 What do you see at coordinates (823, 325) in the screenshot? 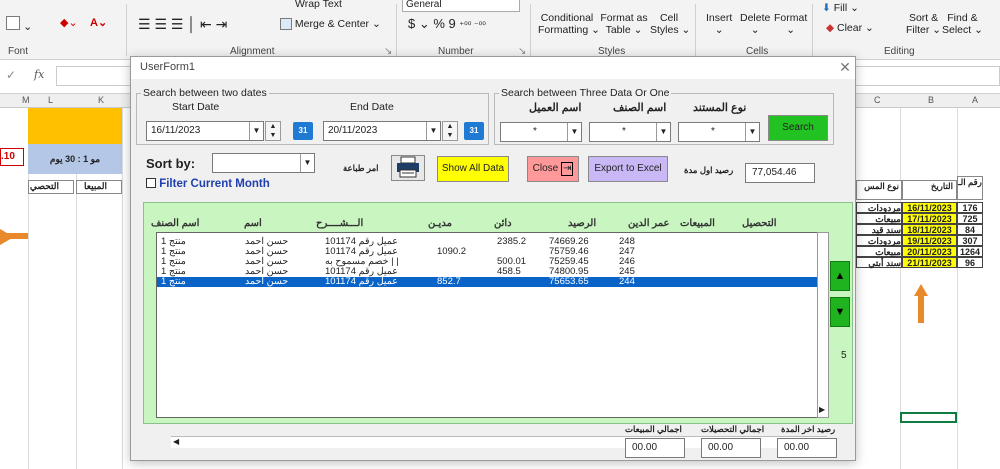
I see `vertical-scrollbar: ▶` at bounding box center [823, 325].